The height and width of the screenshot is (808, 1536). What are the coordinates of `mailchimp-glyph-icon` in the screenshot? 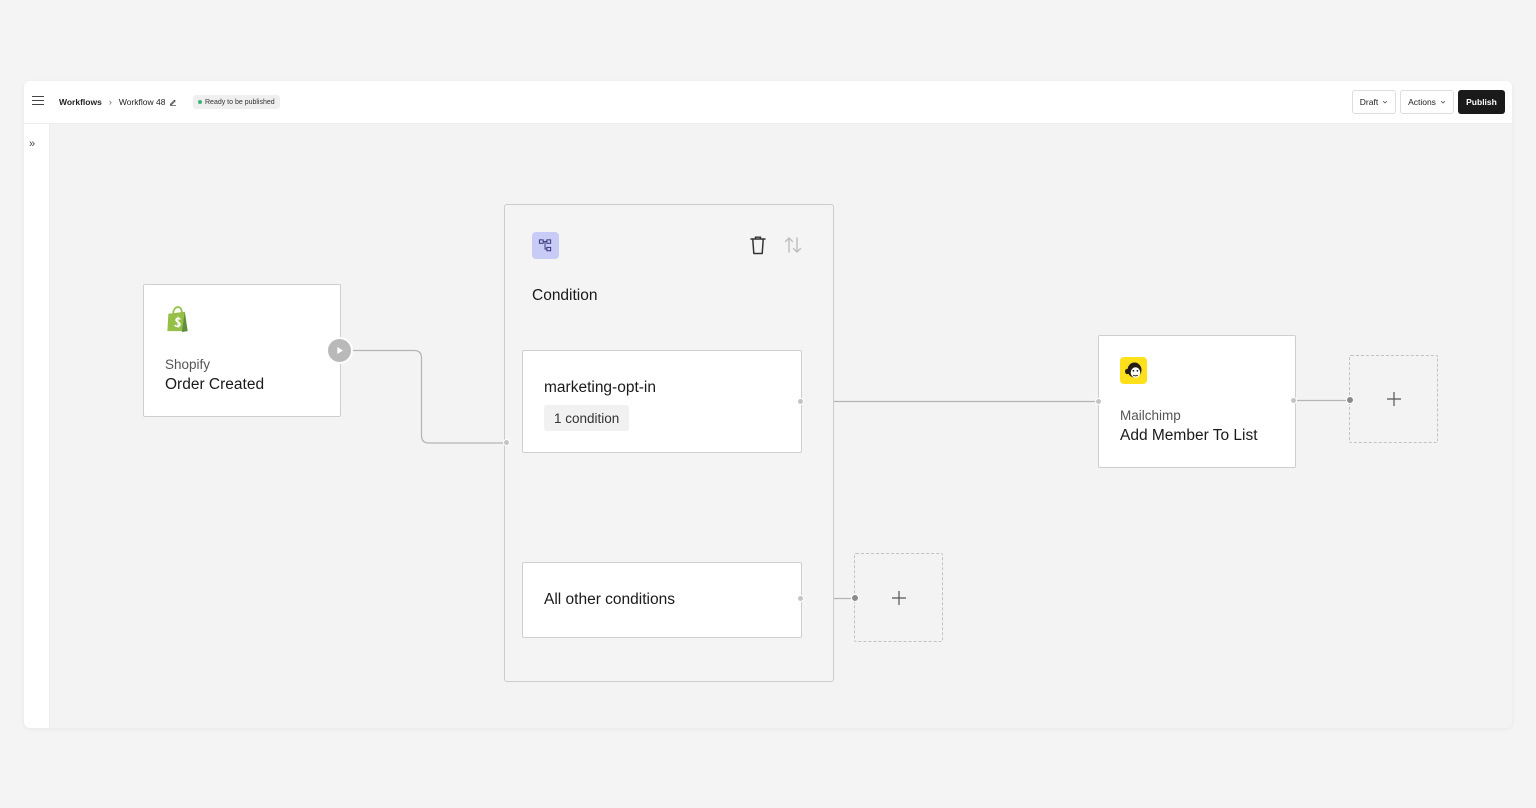 It's located at (1132, 370).